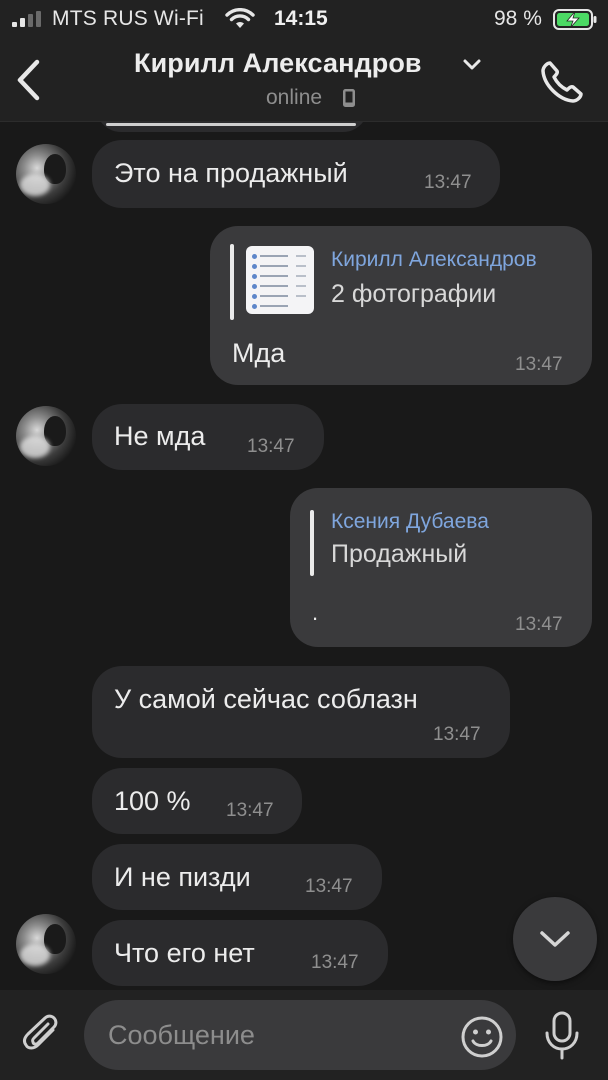 This screenshot has height=1080, width=608. Describe the element at coordinates (240, 18) in the screenshot. I see `wifi-icon` at that location.